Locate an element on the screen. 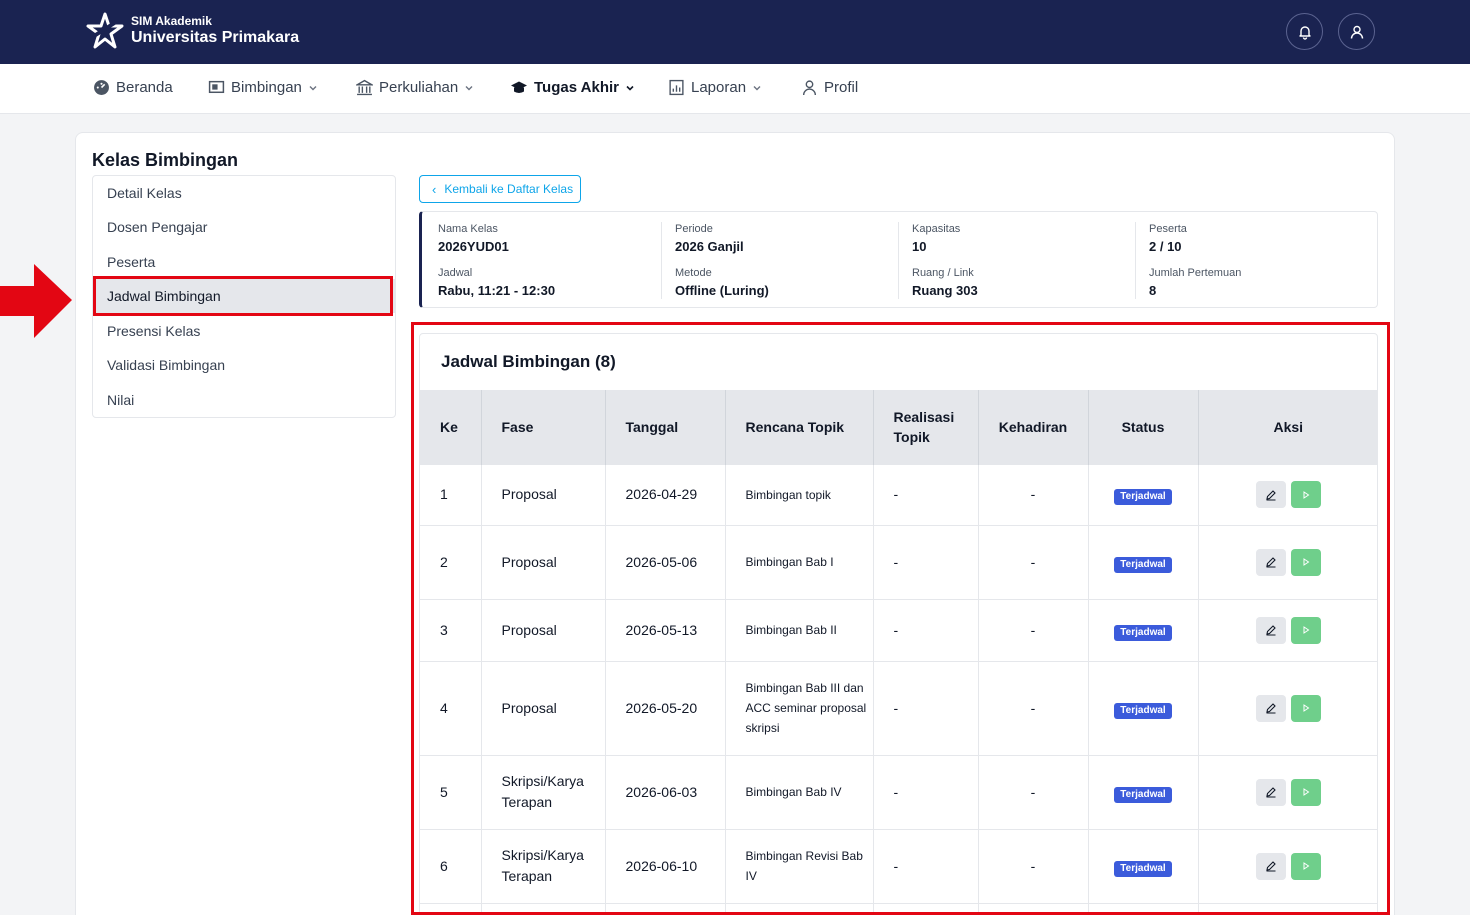  dashboard-icon is located at coordinates (101, 87).